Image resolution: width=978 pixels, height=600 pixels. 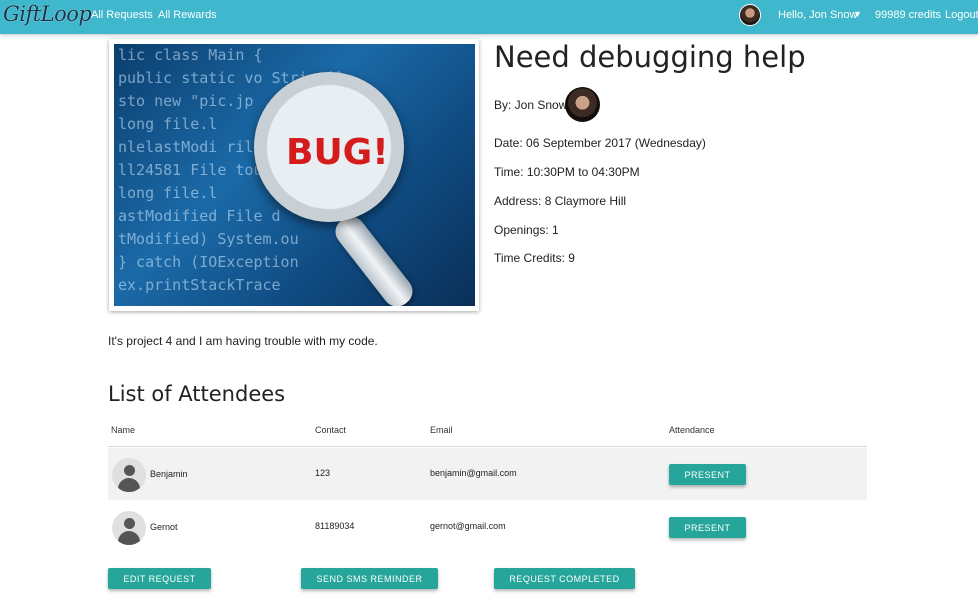 I want to click on nav-link-all-requests: All Requests, so click(x=122, y=15).